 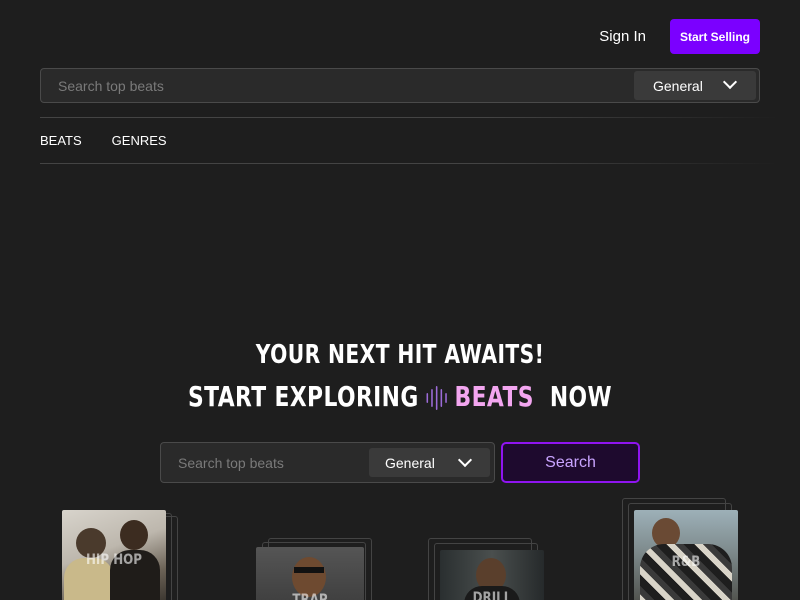 I want to click on genre-card-trap: TRAP, so click(x=316, y=569).